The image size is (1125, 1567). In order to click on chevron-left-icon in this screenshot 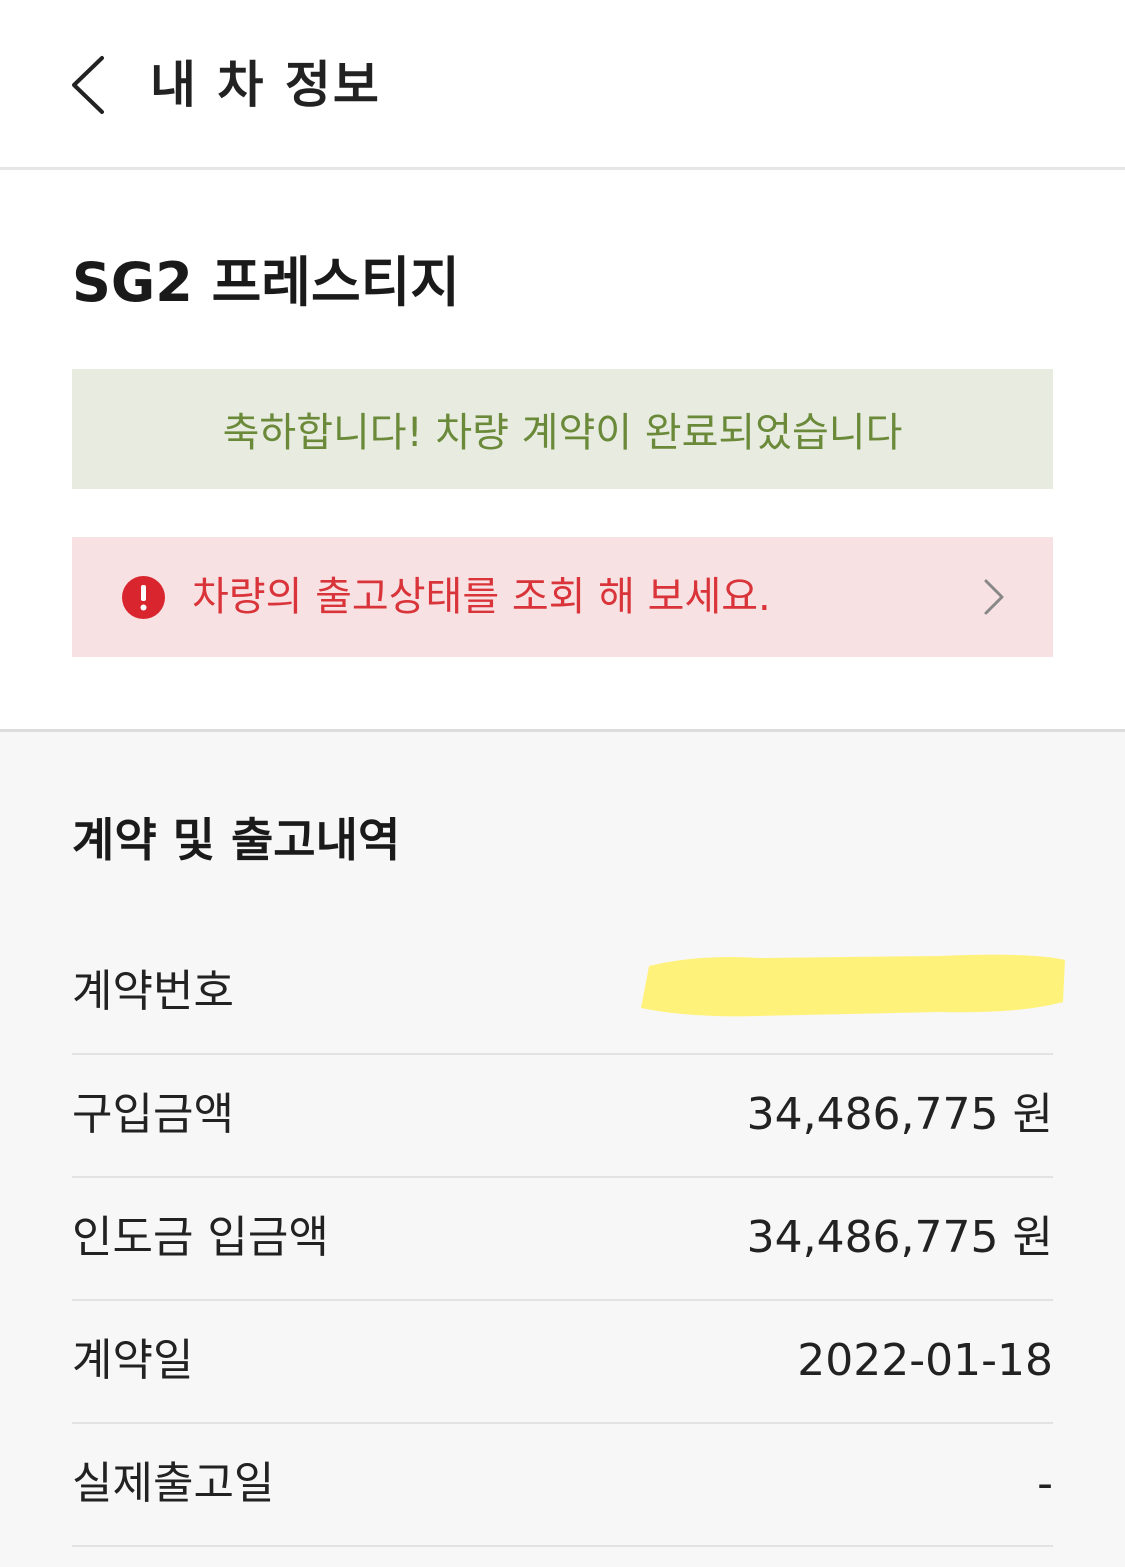, I will do `click(88, 85)`.